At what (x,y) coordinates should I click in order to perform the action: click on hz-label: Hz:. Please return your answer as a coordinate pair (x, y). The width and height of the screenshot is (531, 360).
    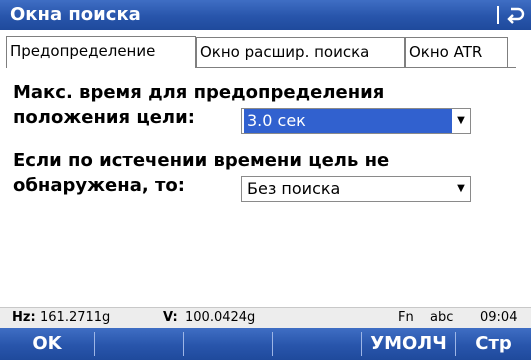
    Looking at the image, I should click on (24, 317).